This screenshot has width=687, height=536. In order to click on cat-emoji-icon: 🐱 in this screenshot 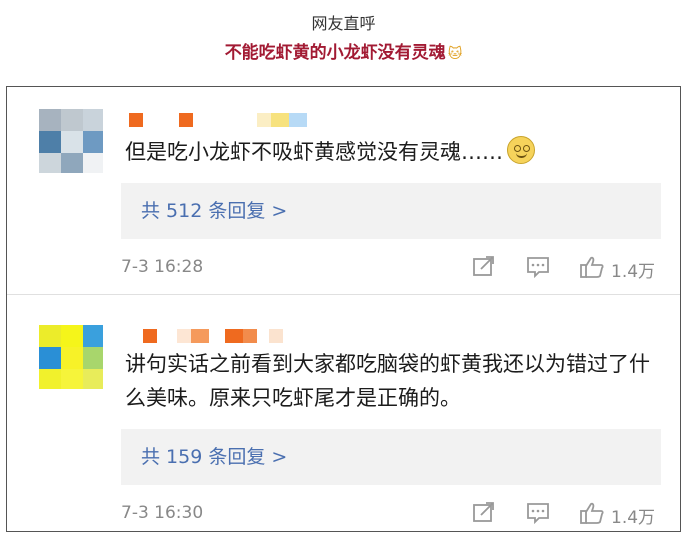, I will do `click(455, 54)`.